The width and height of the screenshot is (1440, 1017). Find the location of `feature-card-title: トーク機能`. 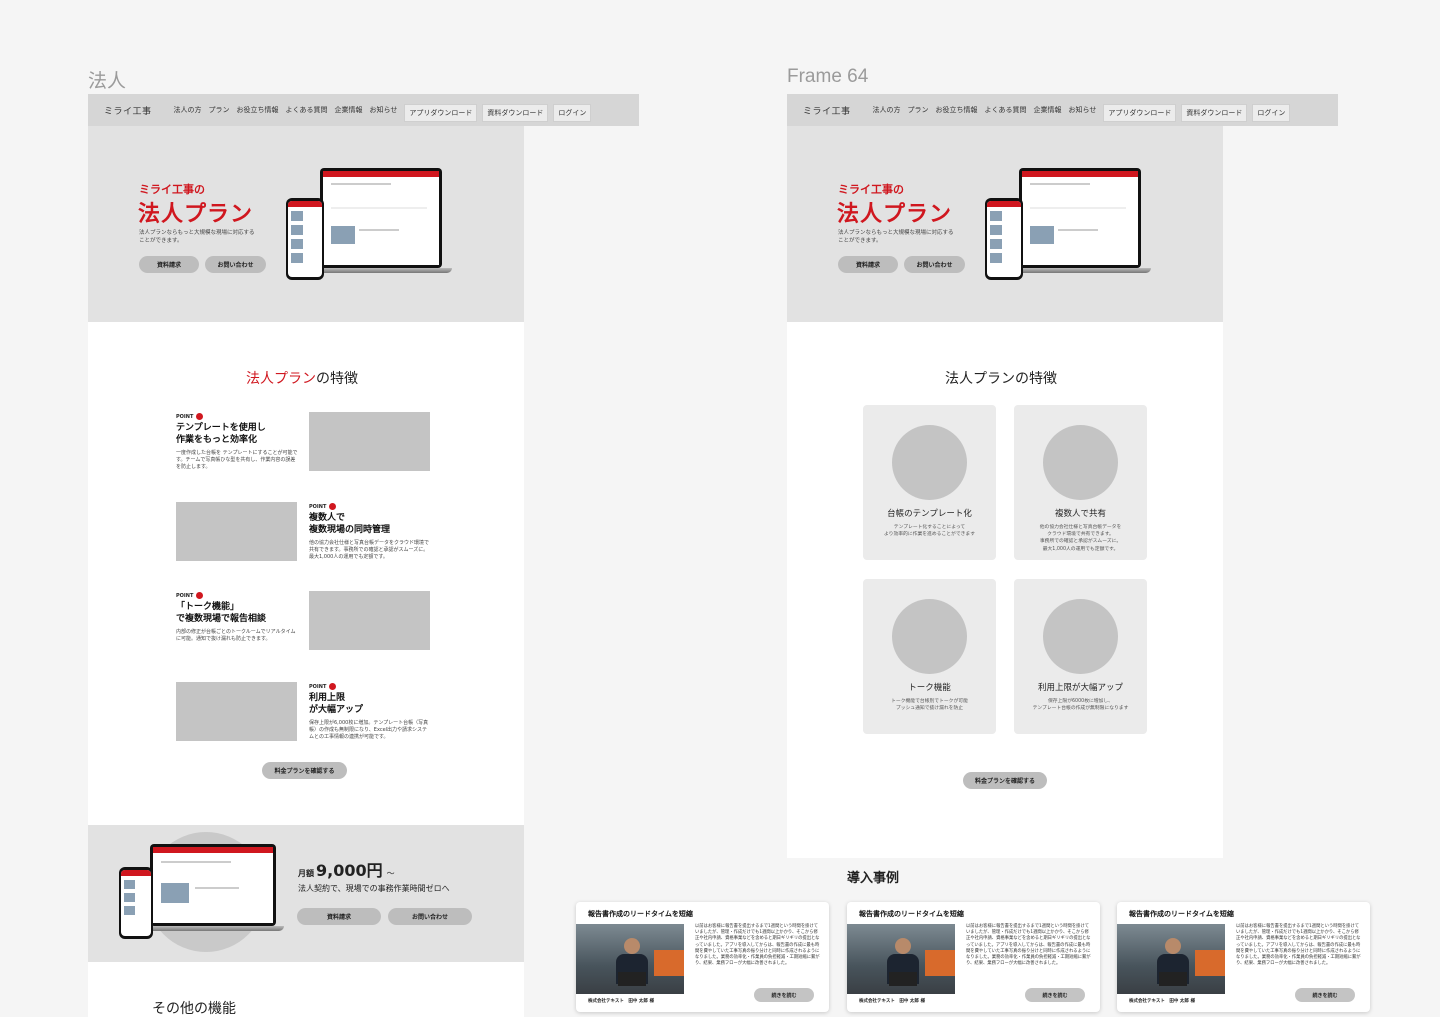

feature-card-title: トーク機能 is located at coordinates (929, 688).